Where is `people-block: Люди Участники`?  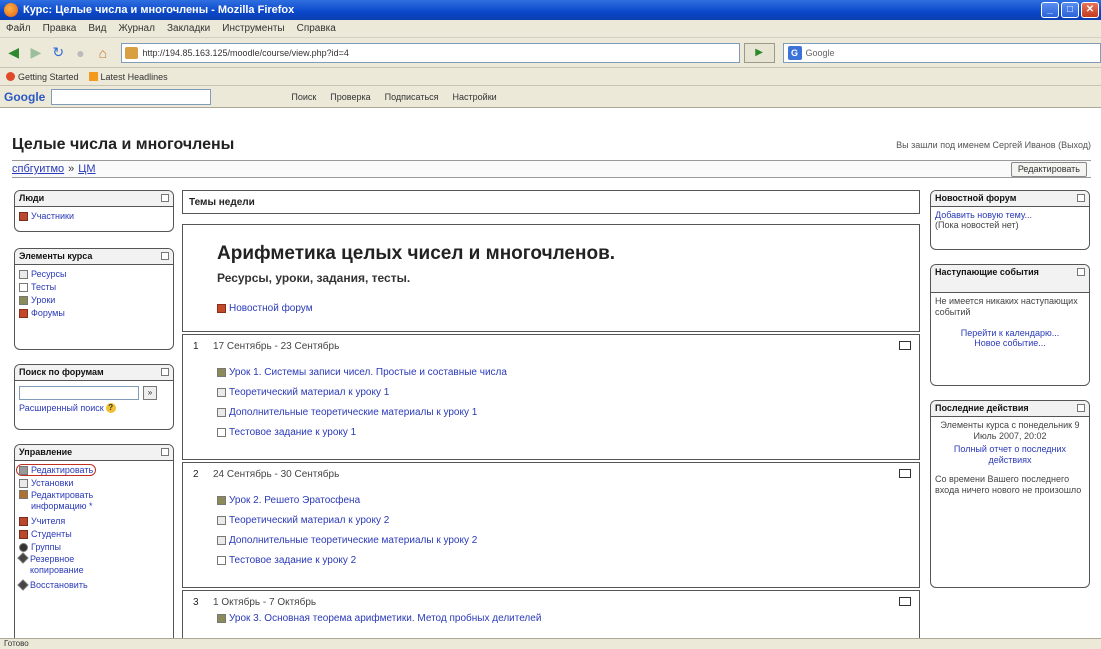
people-block: Люди Участники is located at coordinates (94, 211).